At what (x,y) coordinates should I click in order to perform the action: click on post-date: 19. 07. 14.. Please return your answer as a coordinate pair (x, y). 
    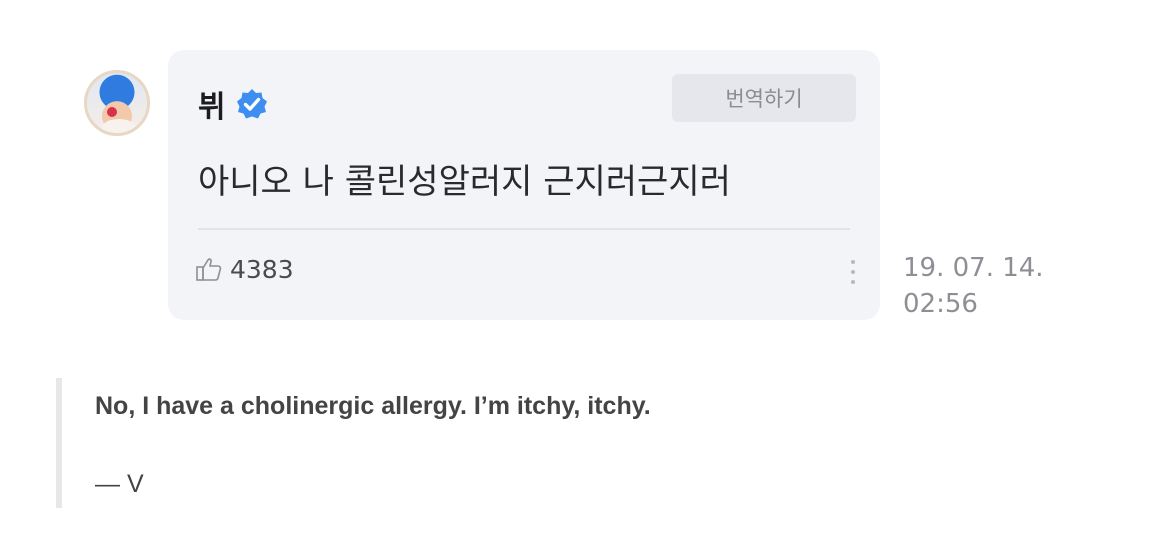
    Looking at the image, I should click on (973, 268).